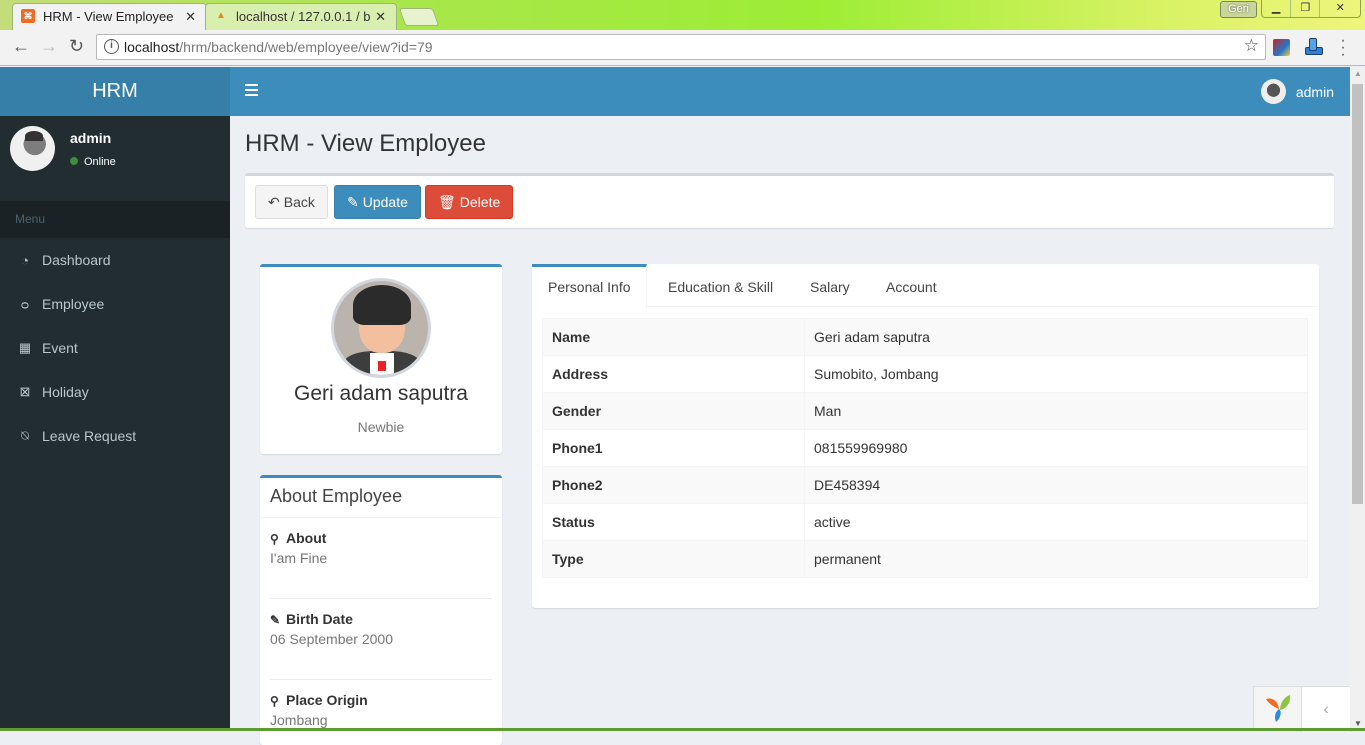  Describe the element at coordinates (925, 559) in the screenshot. I see `table-row: Type permanent` at that location.